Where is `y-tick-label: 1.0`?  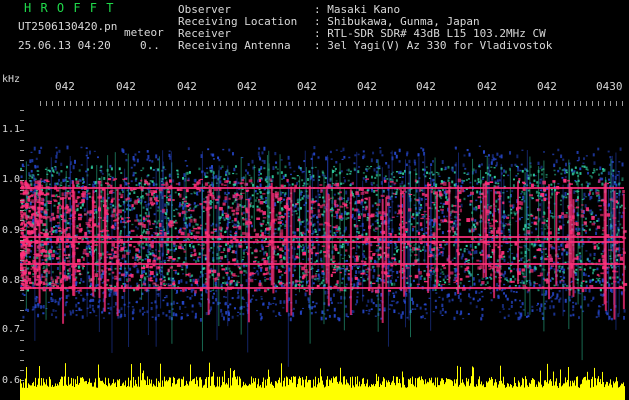
y-tick-label: 1.0 is located at coordinates (11, 179).